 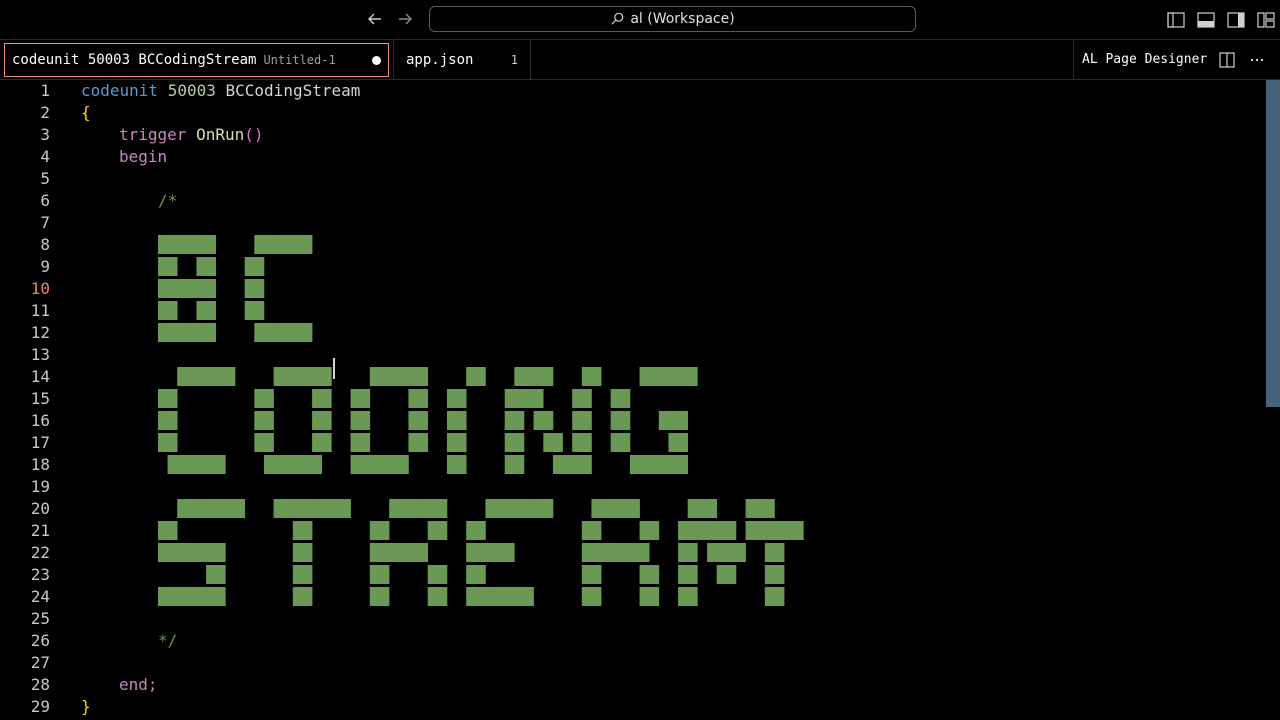 What do you see at coordinates (299, 60) in the screenshot?
I see `tab-description: Untitled-1` at bounding box center [299, 60].